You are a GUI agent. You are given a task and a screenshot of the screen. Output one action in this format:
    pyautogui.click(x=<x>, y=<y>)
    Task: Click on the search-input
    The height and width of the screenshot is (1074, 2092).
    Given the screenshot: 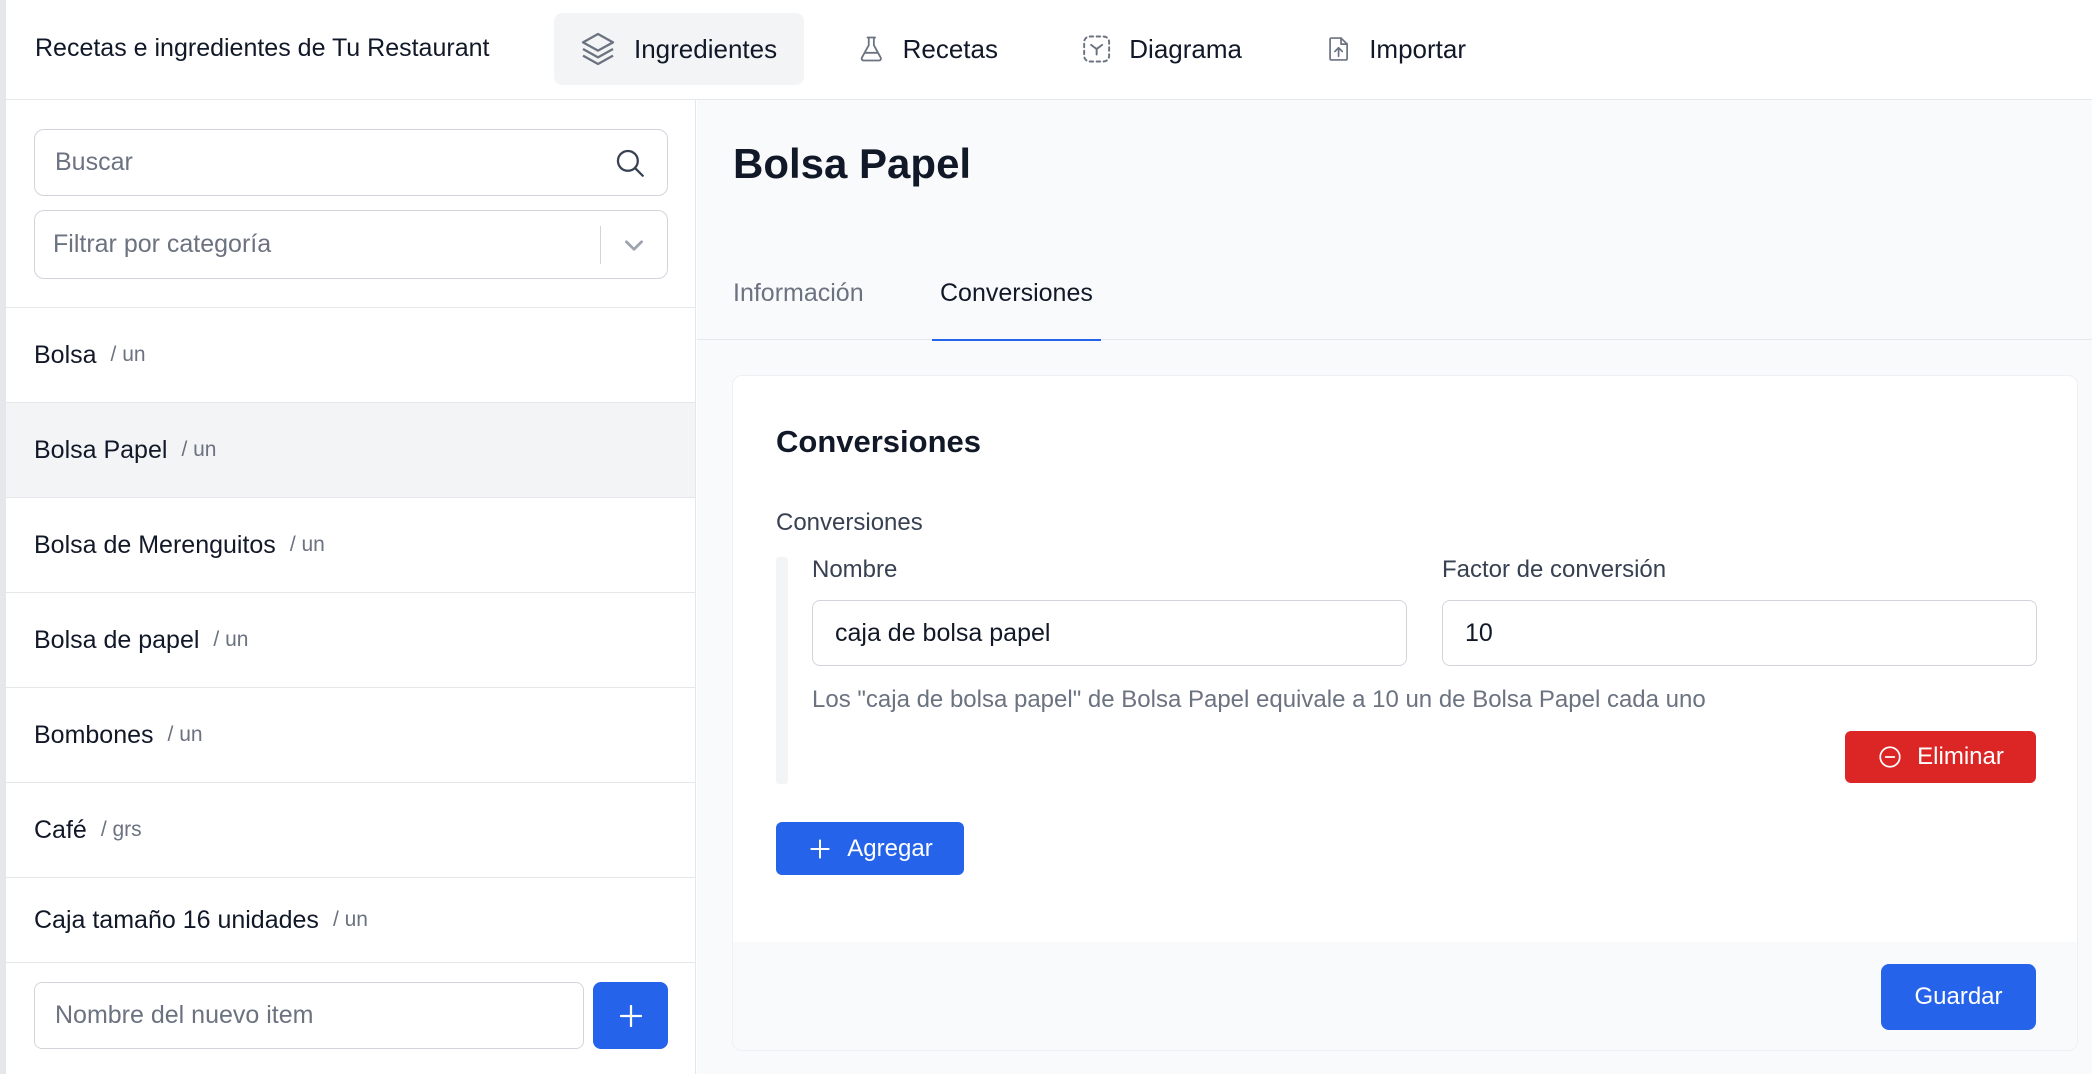 What is the action you would take?
    pyautogui.click(x=334, y=162)
    